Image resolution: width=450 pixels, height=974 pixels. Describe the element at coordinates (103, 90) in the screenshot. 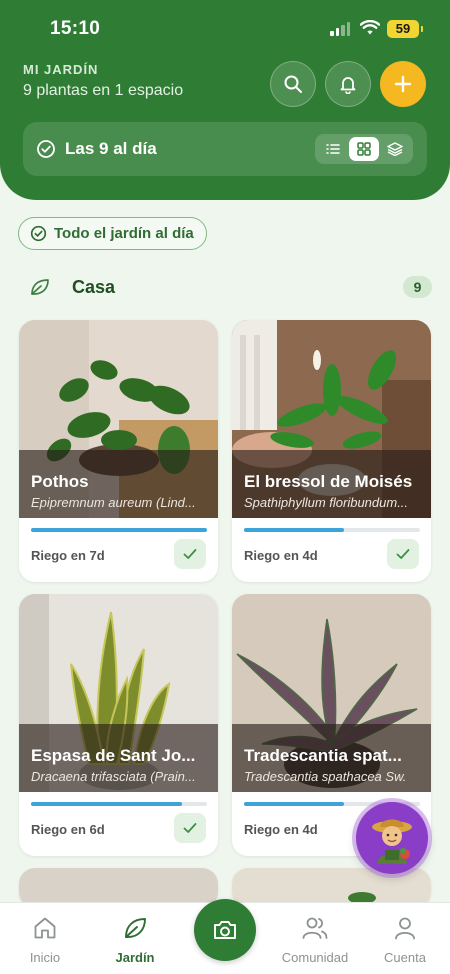

I see `garden-summary: 9 plantas en 1 espacio` at that location.